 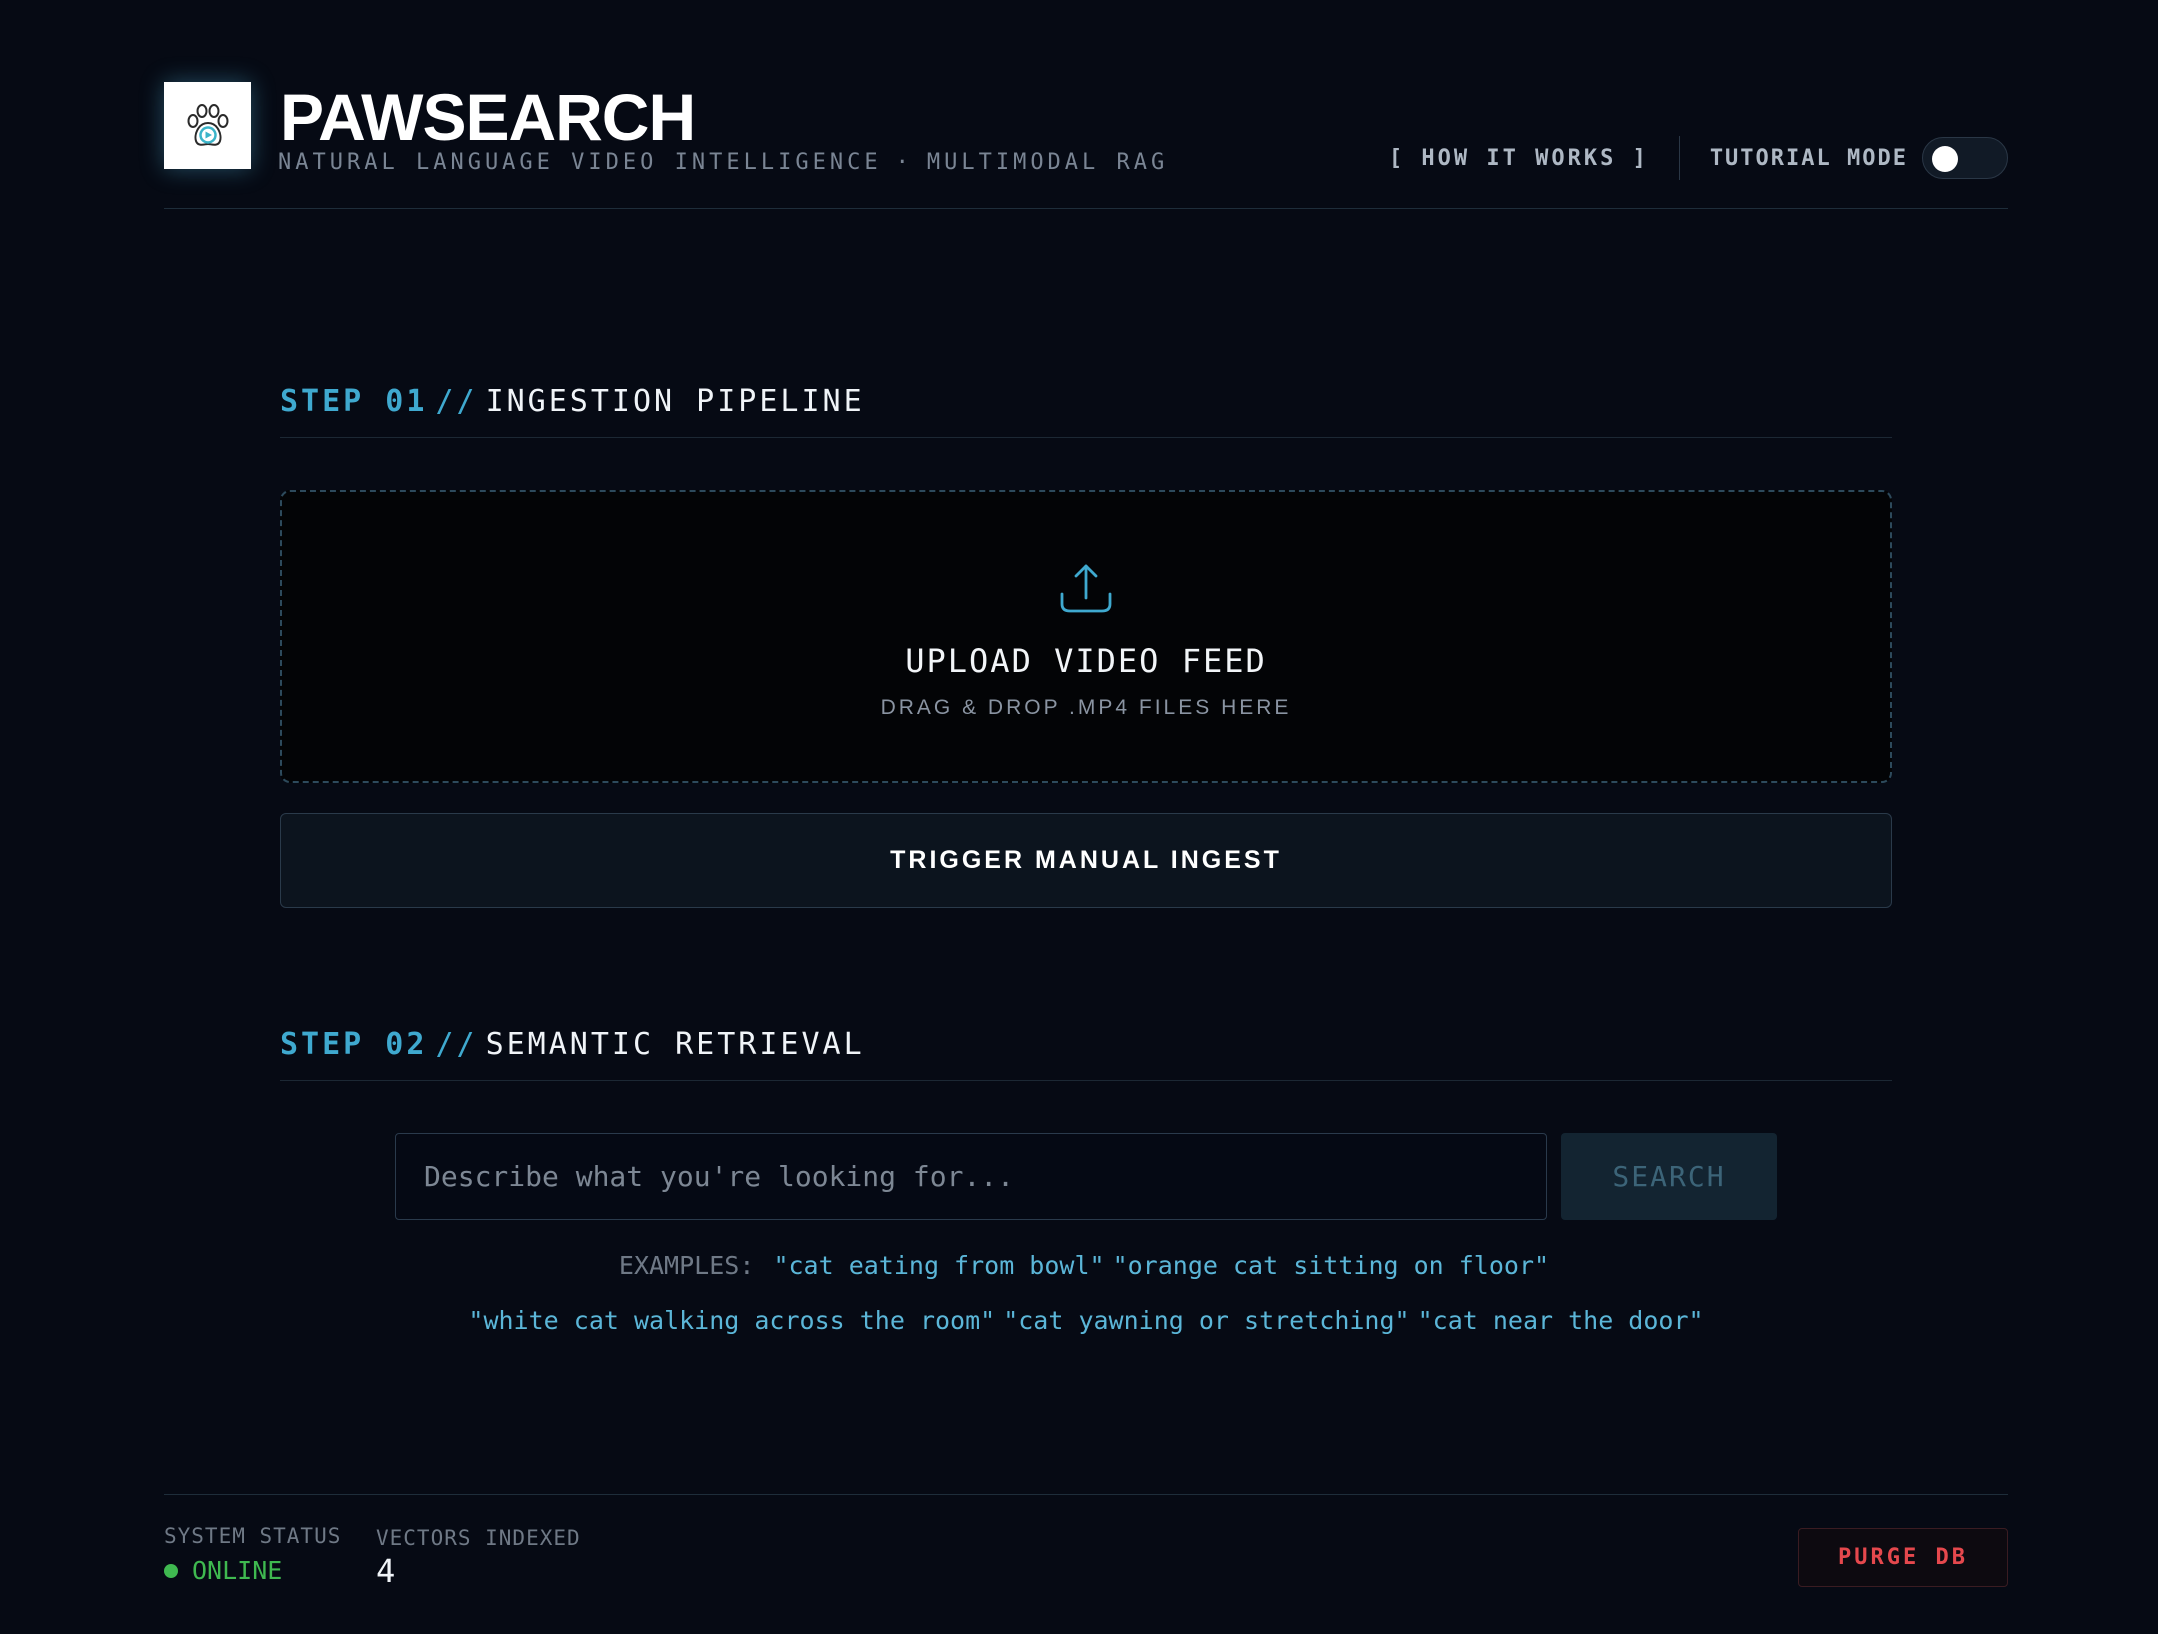 I want to click on toggle-knob, so click(x=1945, y=159).